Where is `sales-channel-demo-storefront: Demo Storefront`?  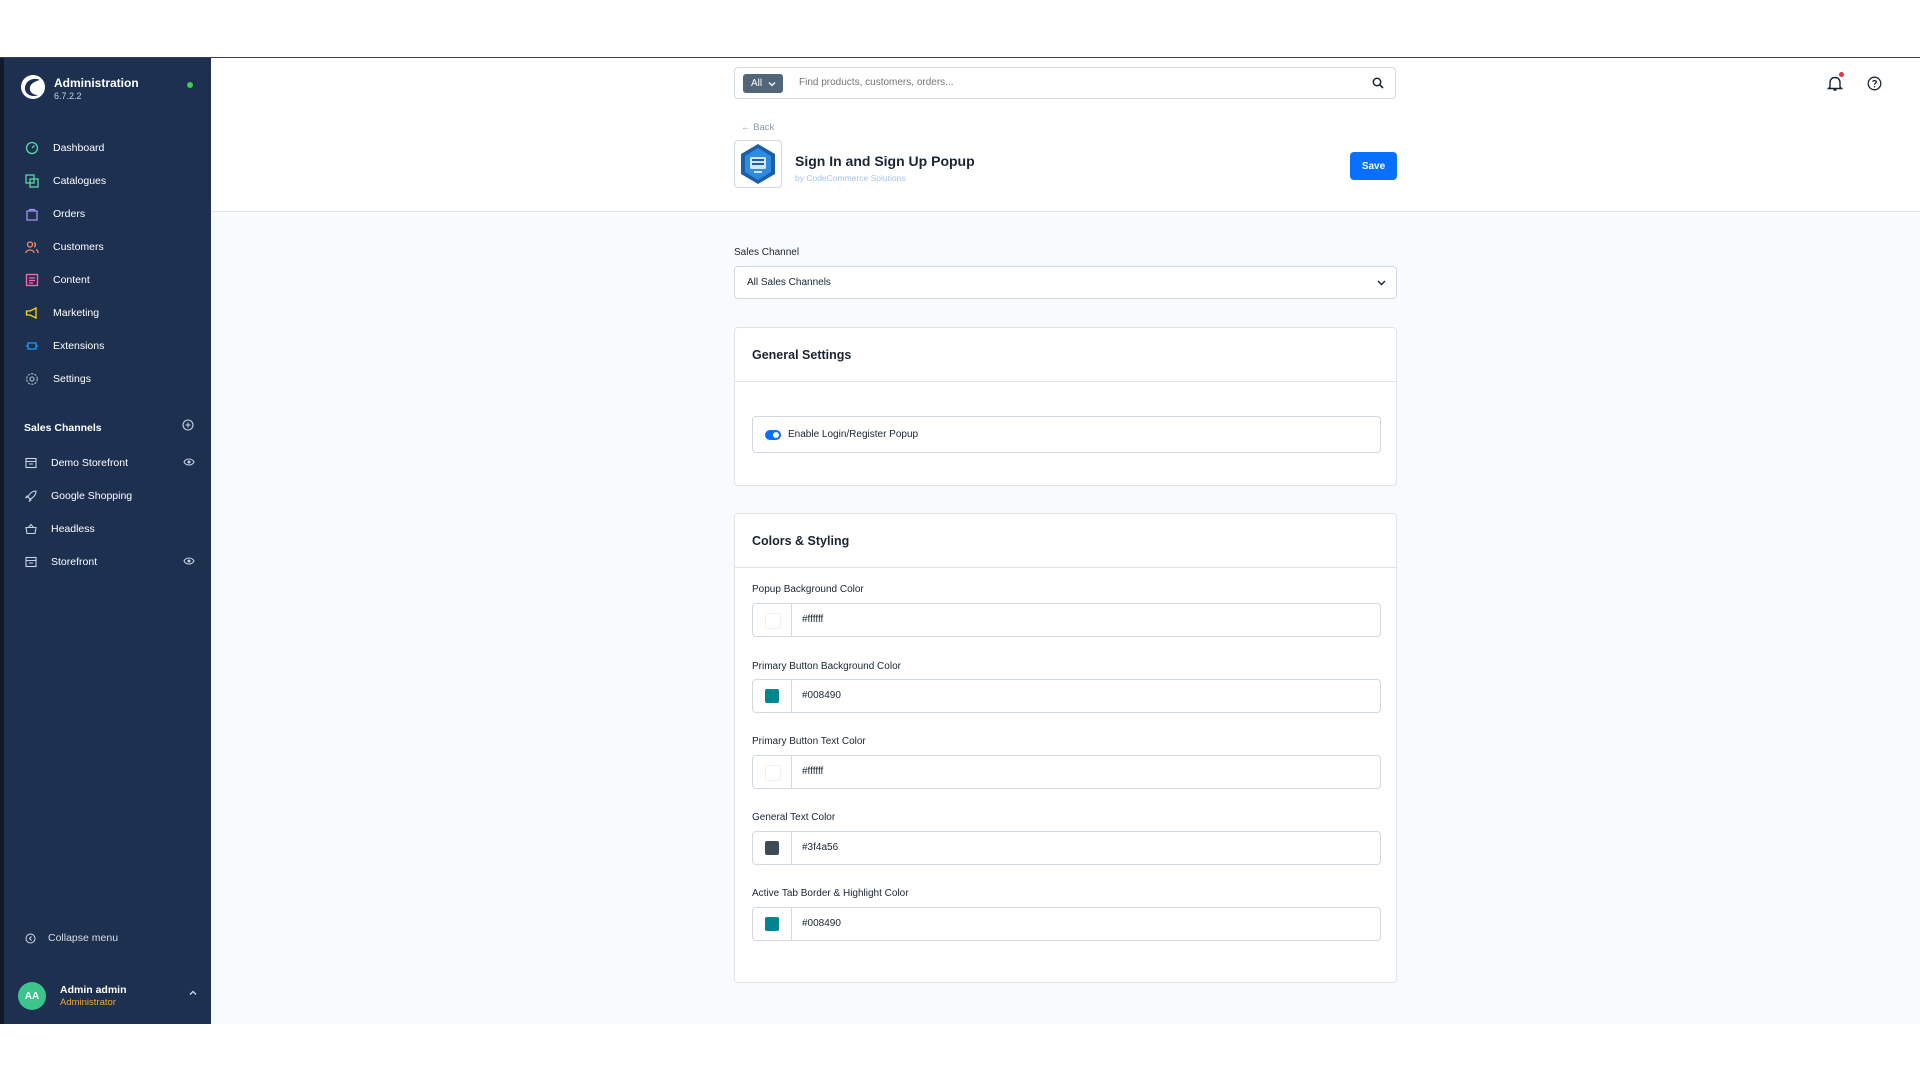
sales-channel-demo-storefront: Demo Storefront is located at coordinates (107, 462).